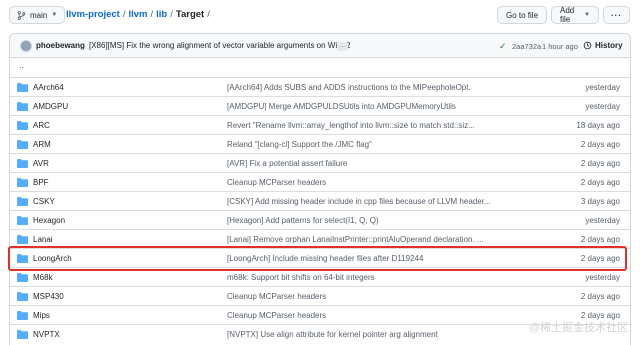 The width and height of the screenshot is (640, 345). What do you see at coordinates (48, 296) in the screenshot?
I see `folder-name-link: MSP430` at bounding box center [48, 296].